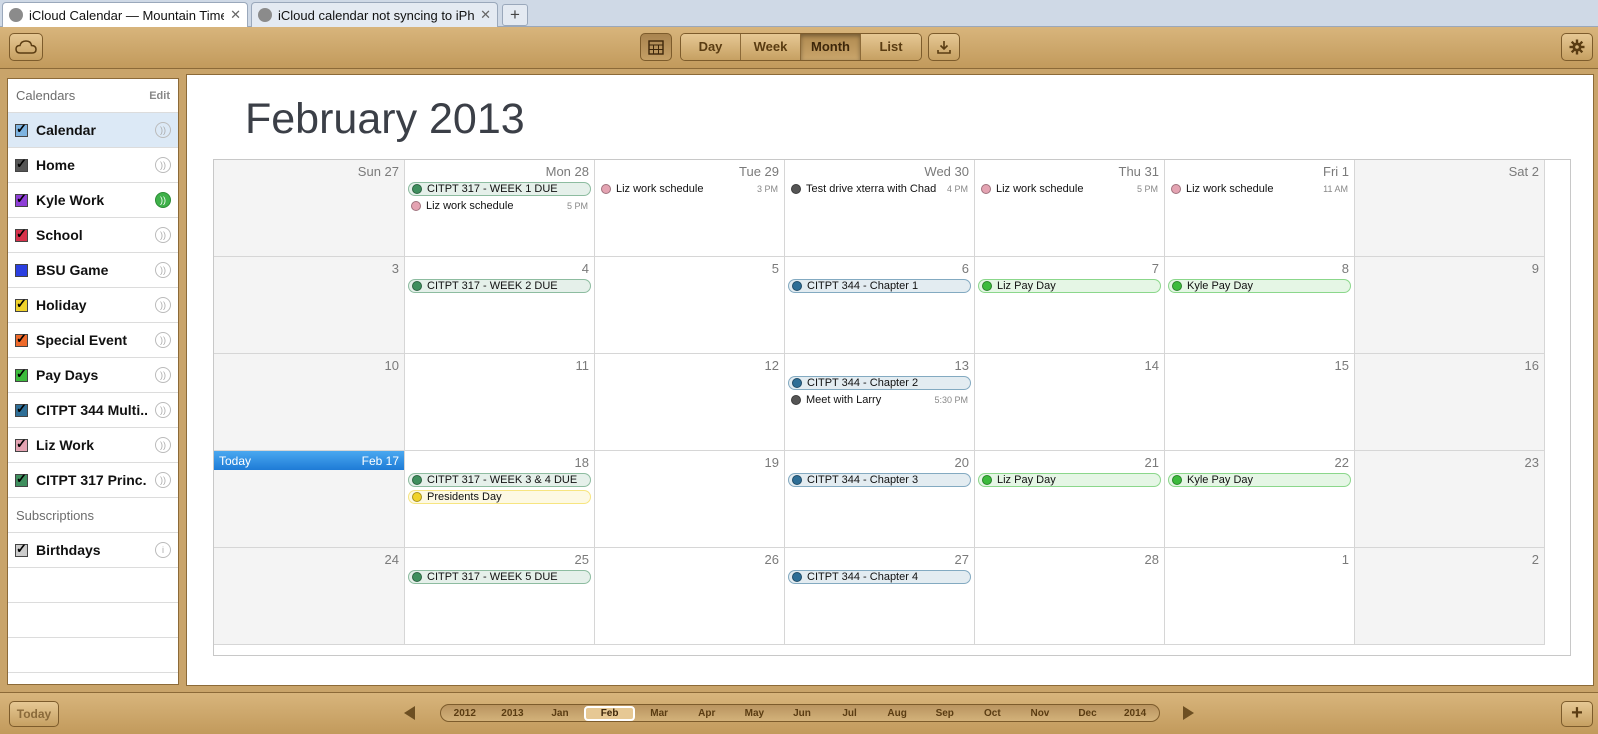  Describe the element at coordinates (1088, 713) in the screenshot. I see `timeline-item: Dec` at that location.